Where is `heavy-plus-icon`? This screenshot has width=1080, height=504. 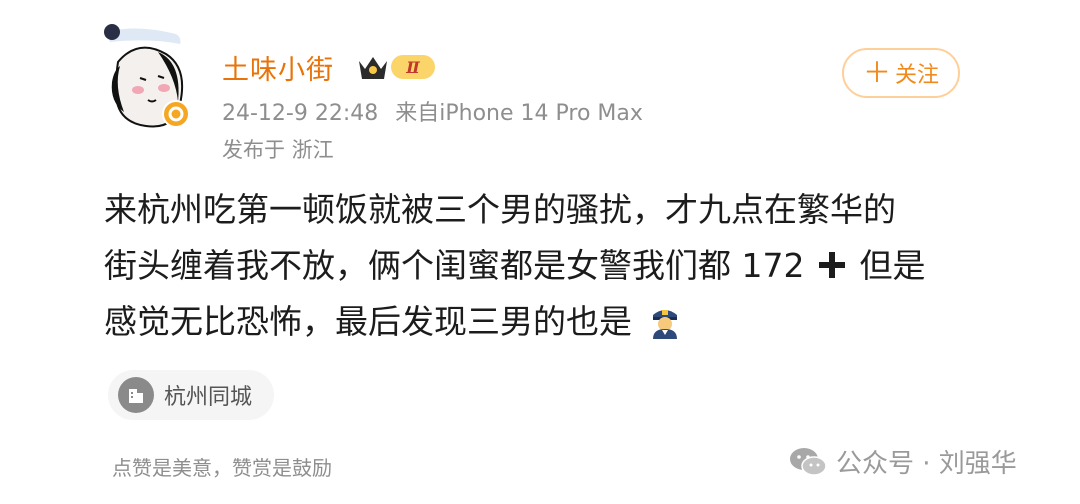 heavy-plus-icon is located at coordinates (831, 265).